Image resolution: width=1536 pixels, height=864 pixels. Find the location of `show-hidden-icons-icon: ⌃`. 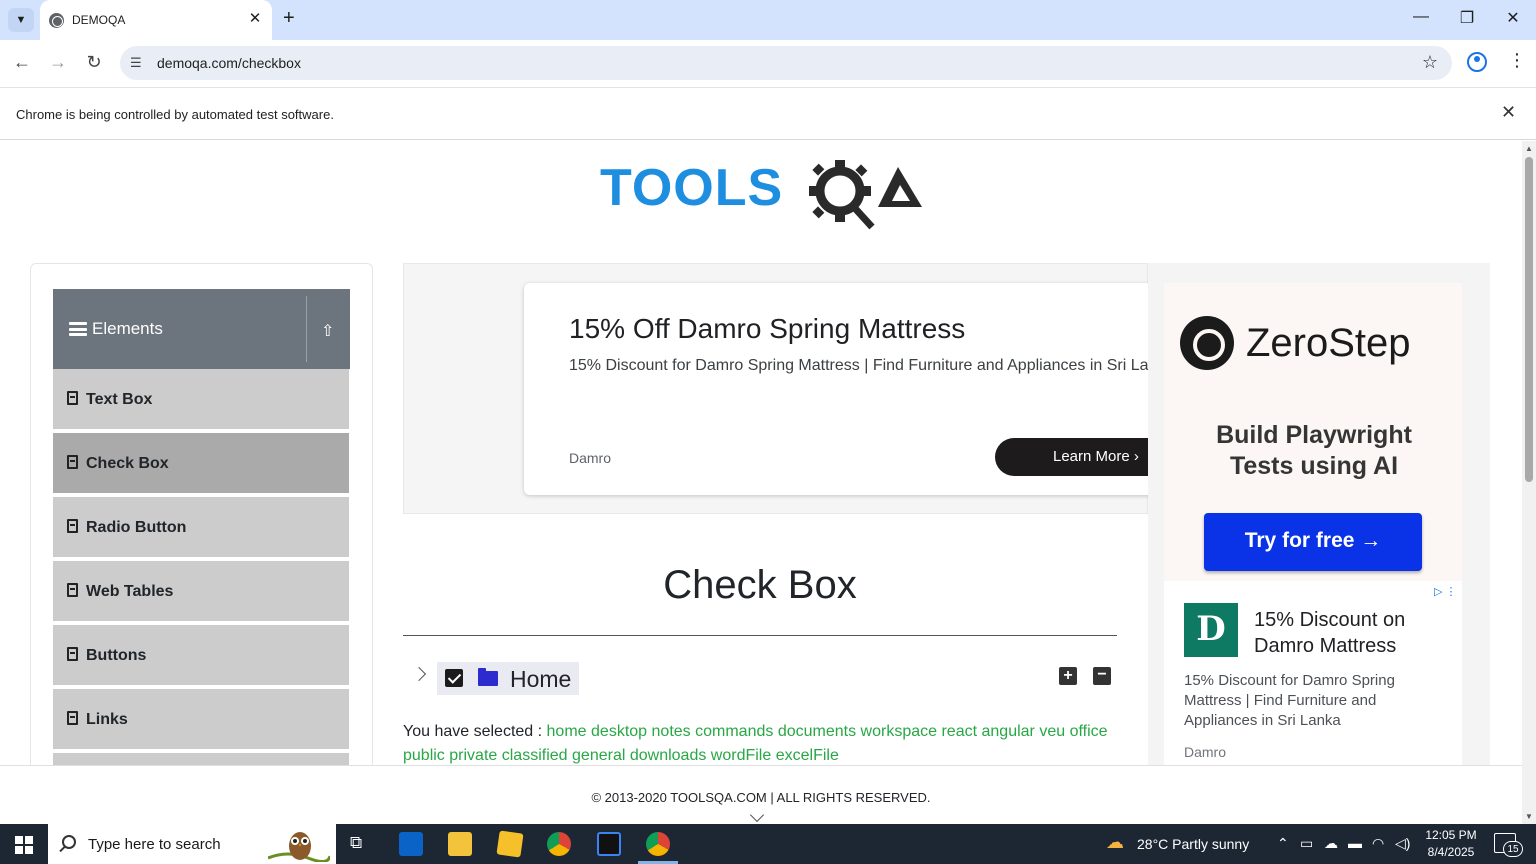

show-hidden-icons-icon: ⌃ is located at coordinates (1283, 843).